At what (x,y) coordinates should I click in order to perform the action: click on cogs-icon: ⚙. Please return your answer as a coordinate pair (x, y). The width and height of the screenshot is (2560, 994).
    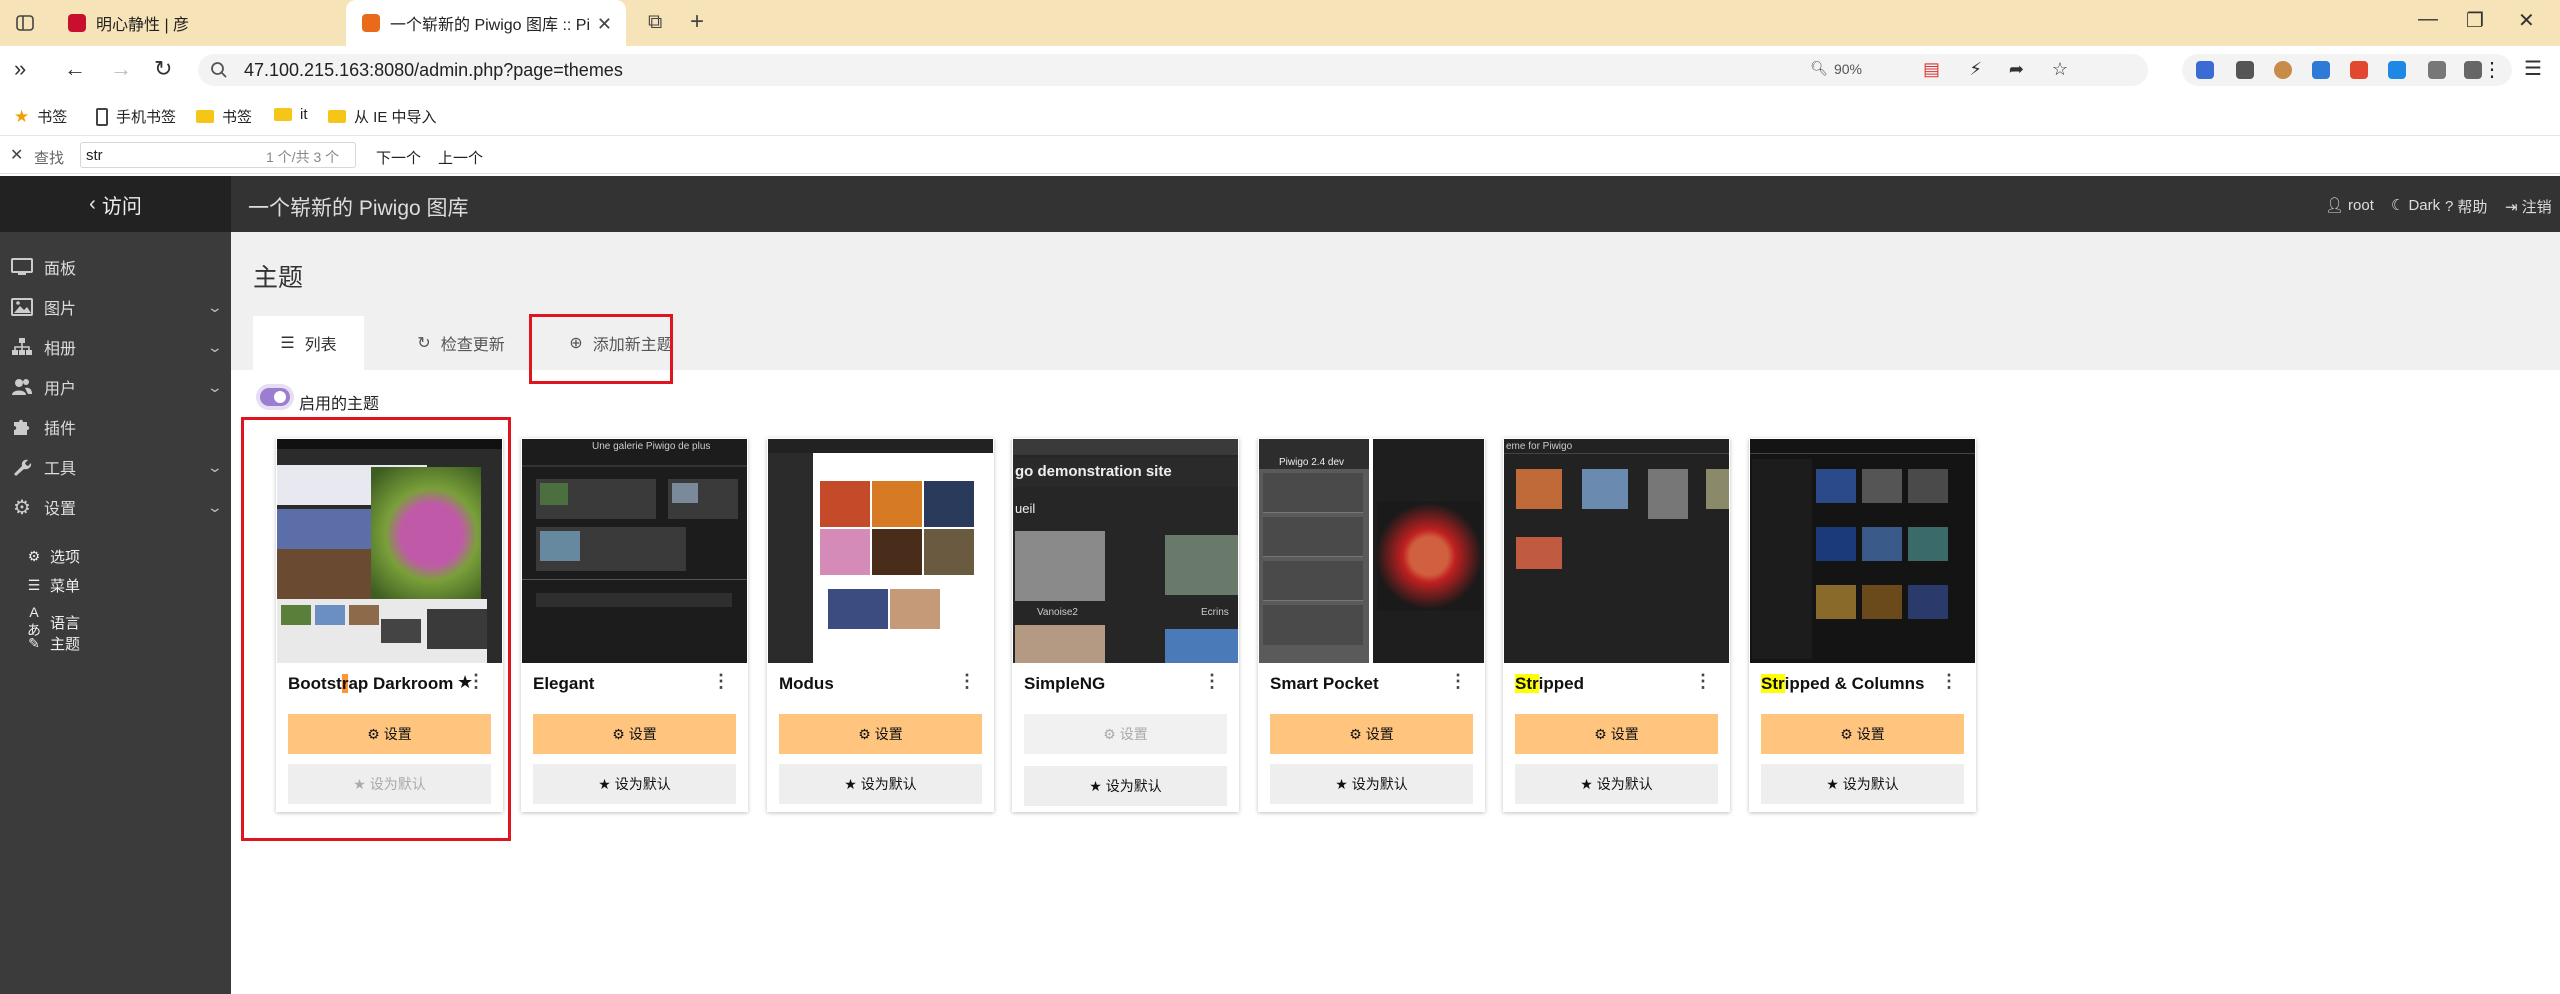
    Looking at the image, I should click on (34, 556).